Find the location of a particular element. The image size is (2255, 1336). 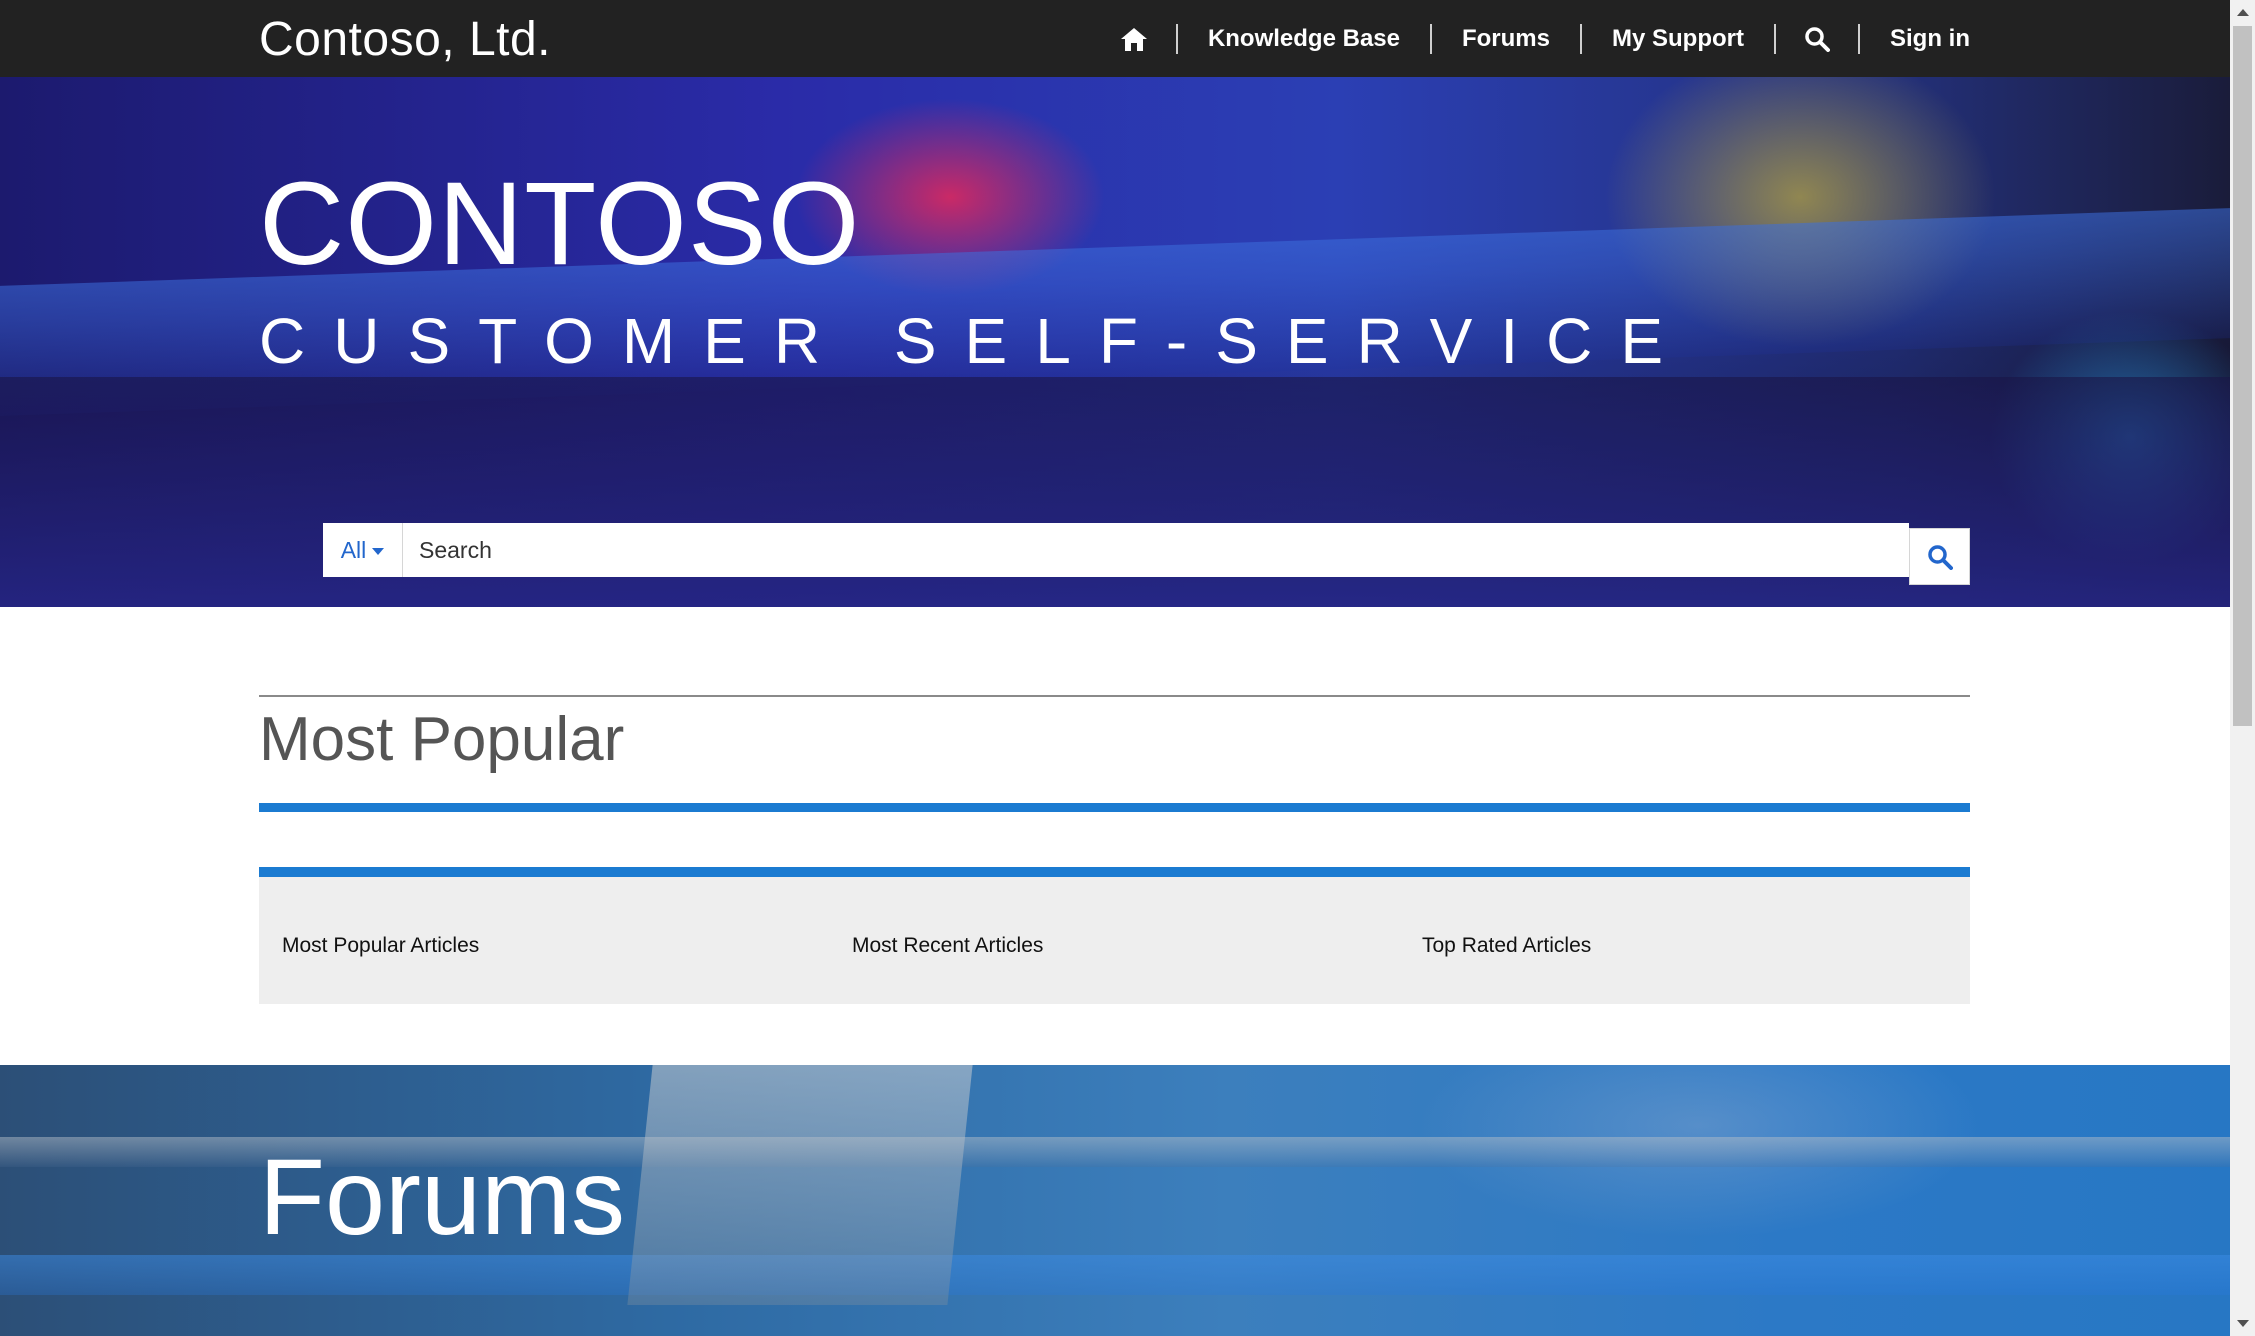

scrollbar-thumb is located at coordinates (2242, 376).